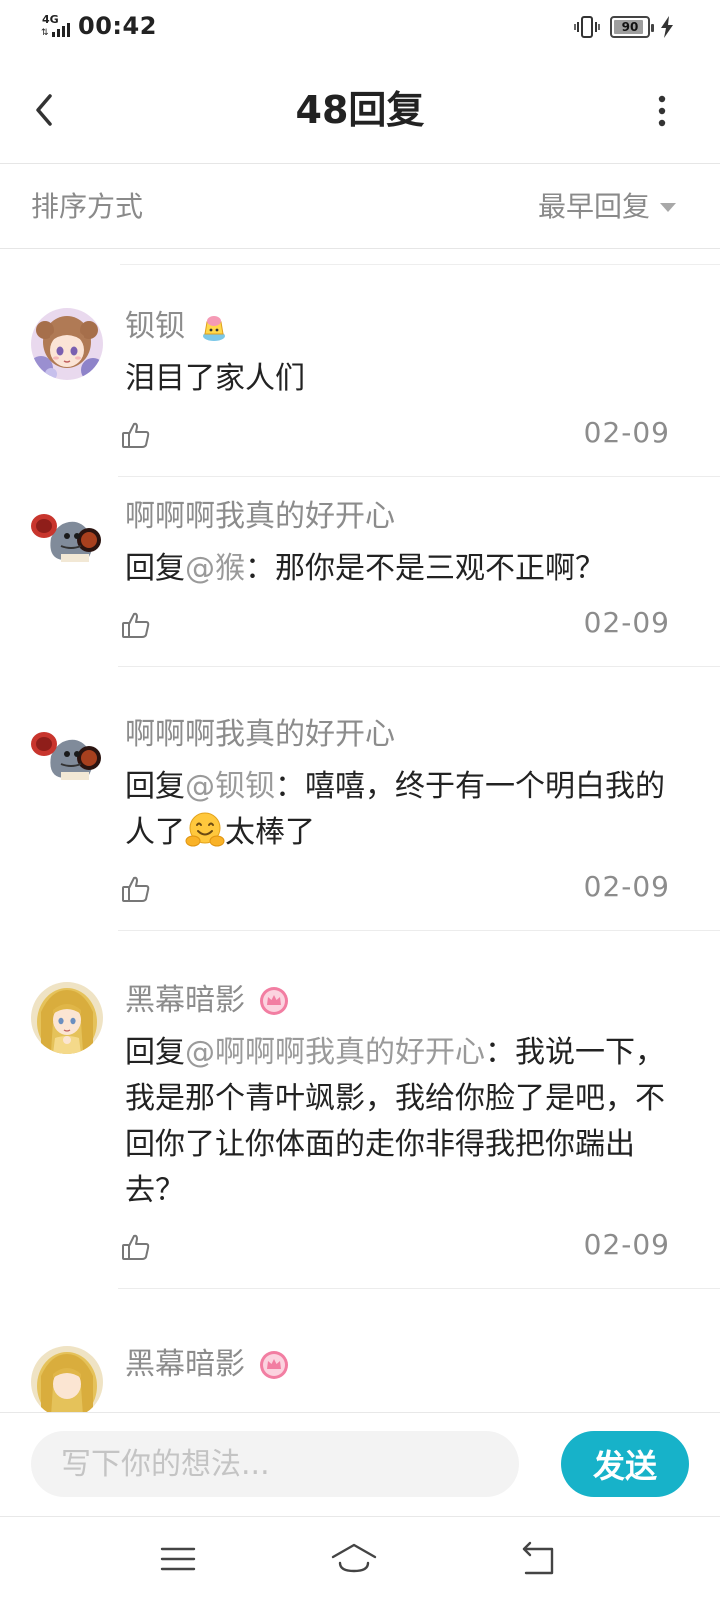 Image resolution: width=720 pixels, height=1600 pixels. Describe the element at coordinates (587, 27) in the screenshot. I see `vibrate-icon` at that location.